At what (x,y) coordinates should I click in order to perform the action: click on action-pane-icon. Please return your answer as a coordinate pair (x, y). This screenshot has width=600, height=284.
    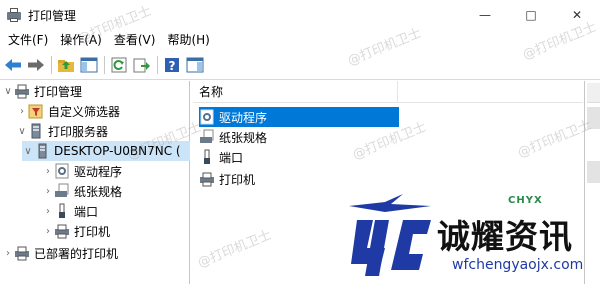
    Looking at the image, I should click on (195, 65).